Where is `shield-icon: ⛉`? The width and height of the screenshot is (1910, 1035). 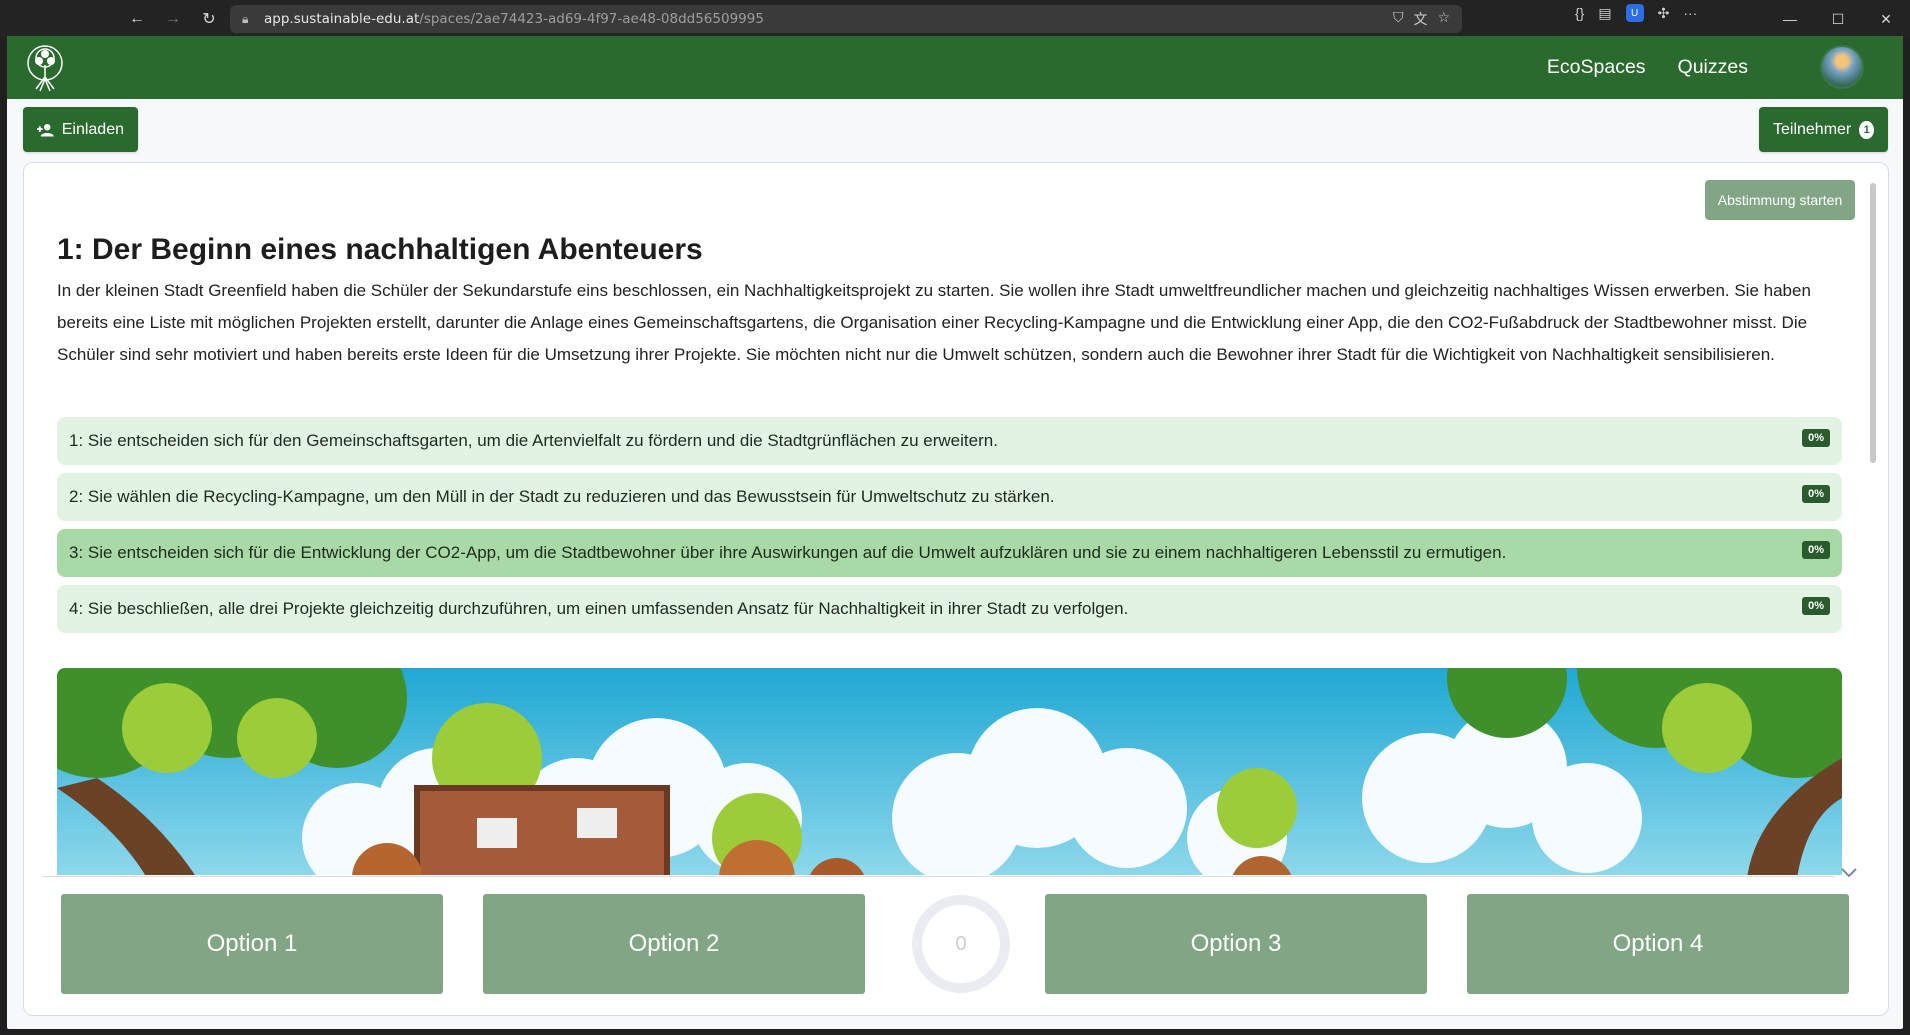 shield-icon: ⛉ is located at coordinates (1398, 19).